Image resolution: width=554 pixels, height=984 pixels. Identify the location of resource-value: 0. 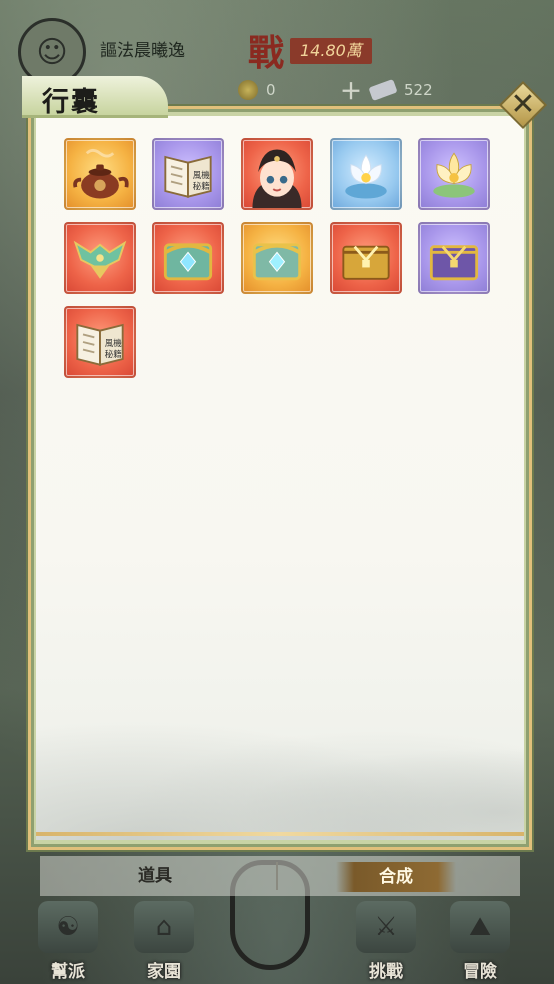
(271, 90).